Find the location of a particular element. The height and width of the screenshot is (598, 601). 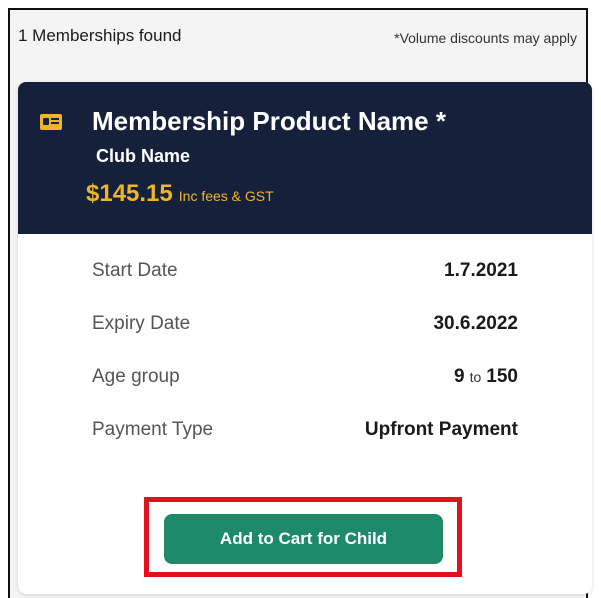

age-max: 150 is located at coordinates (502, 376).